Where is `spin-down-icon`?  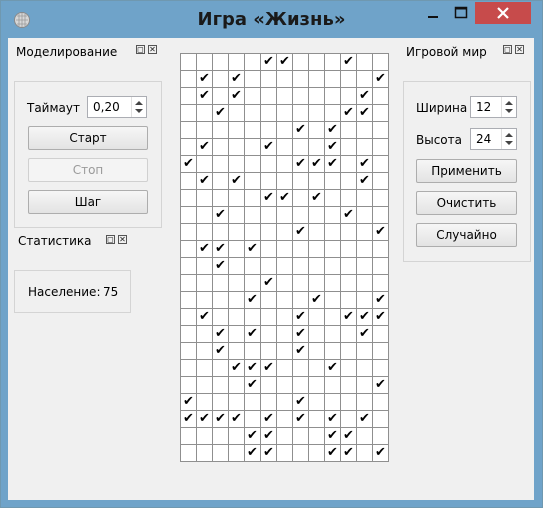
spin-down-icon is located at coordinates (509, 143).